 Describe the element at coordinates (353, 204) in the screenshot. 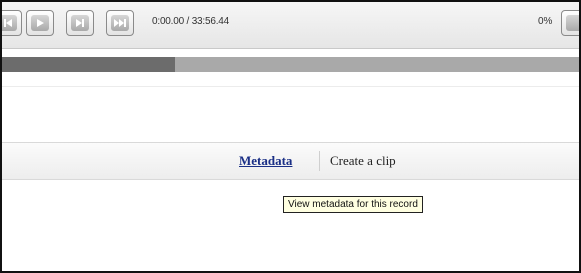

I see `metadata-tooltip: View metadata for this record` at that location.